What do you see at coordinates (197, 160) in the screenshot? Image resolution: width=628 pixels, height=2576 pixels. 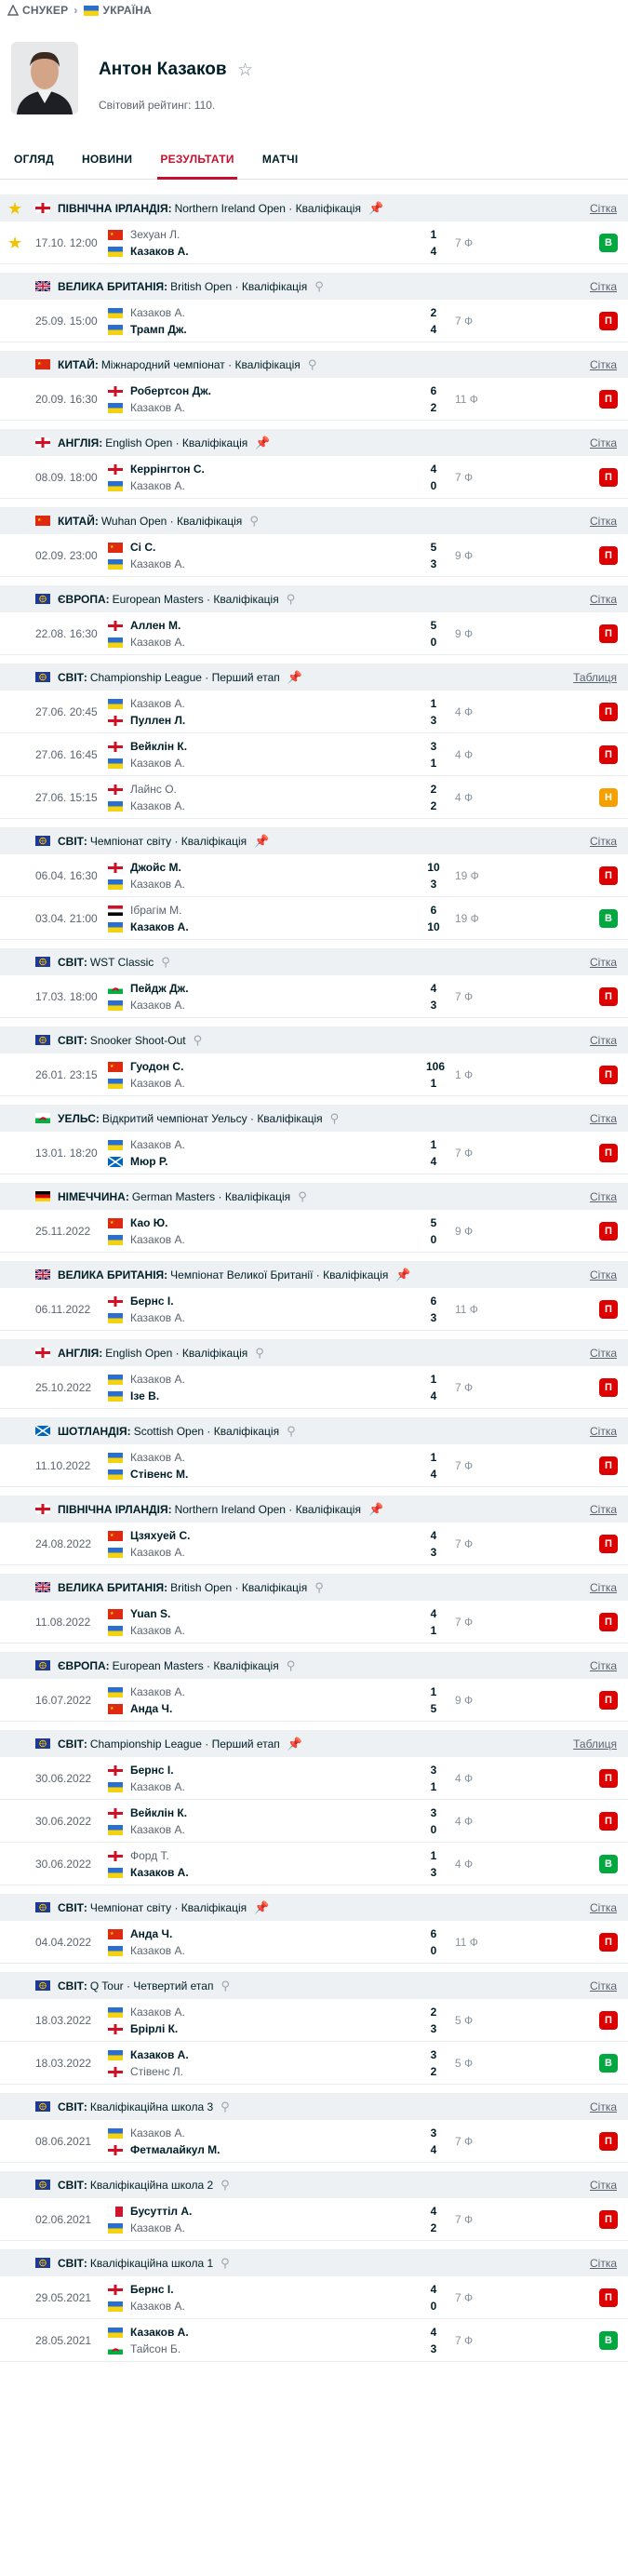 I see `tab-2: РЕЗУЛЬТАТИ` at bounding box center [197, 160].